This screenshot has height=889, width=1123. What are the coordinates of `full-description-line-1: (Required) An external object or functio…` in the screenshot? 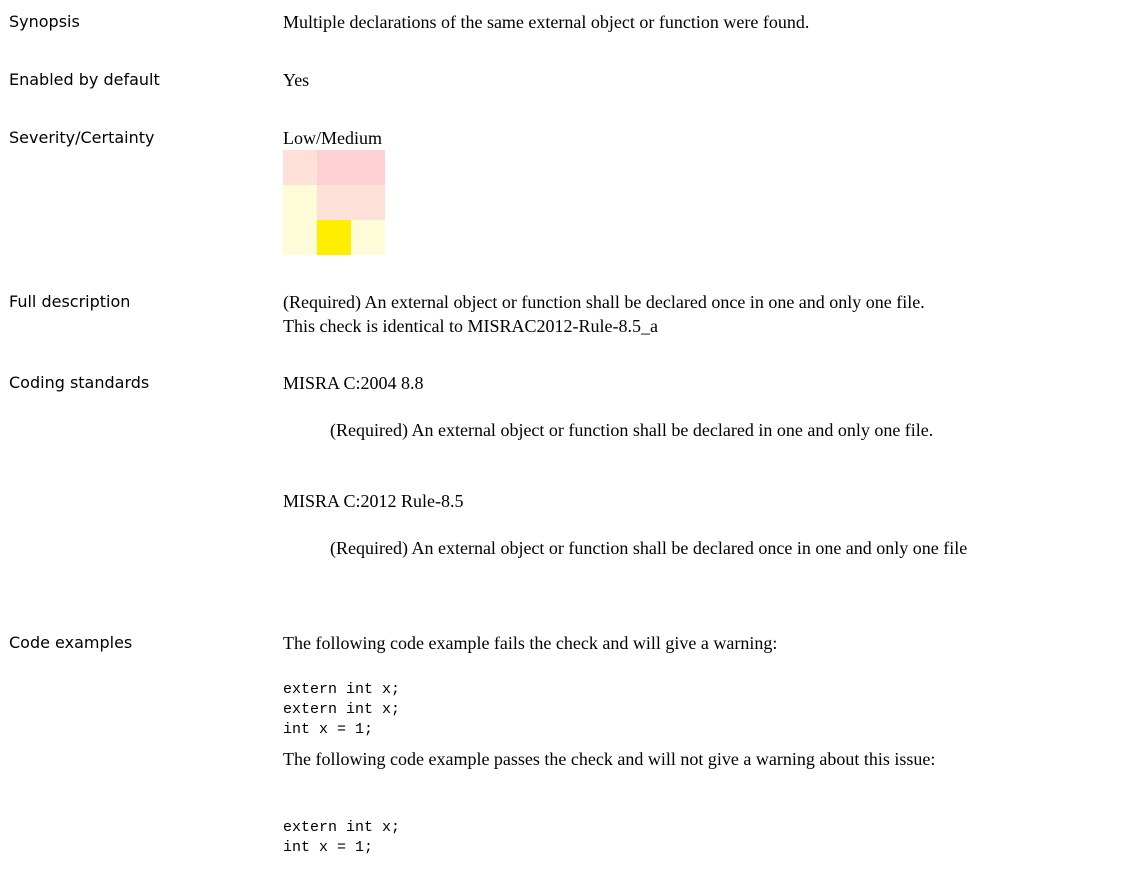 It's located at (604, 302).